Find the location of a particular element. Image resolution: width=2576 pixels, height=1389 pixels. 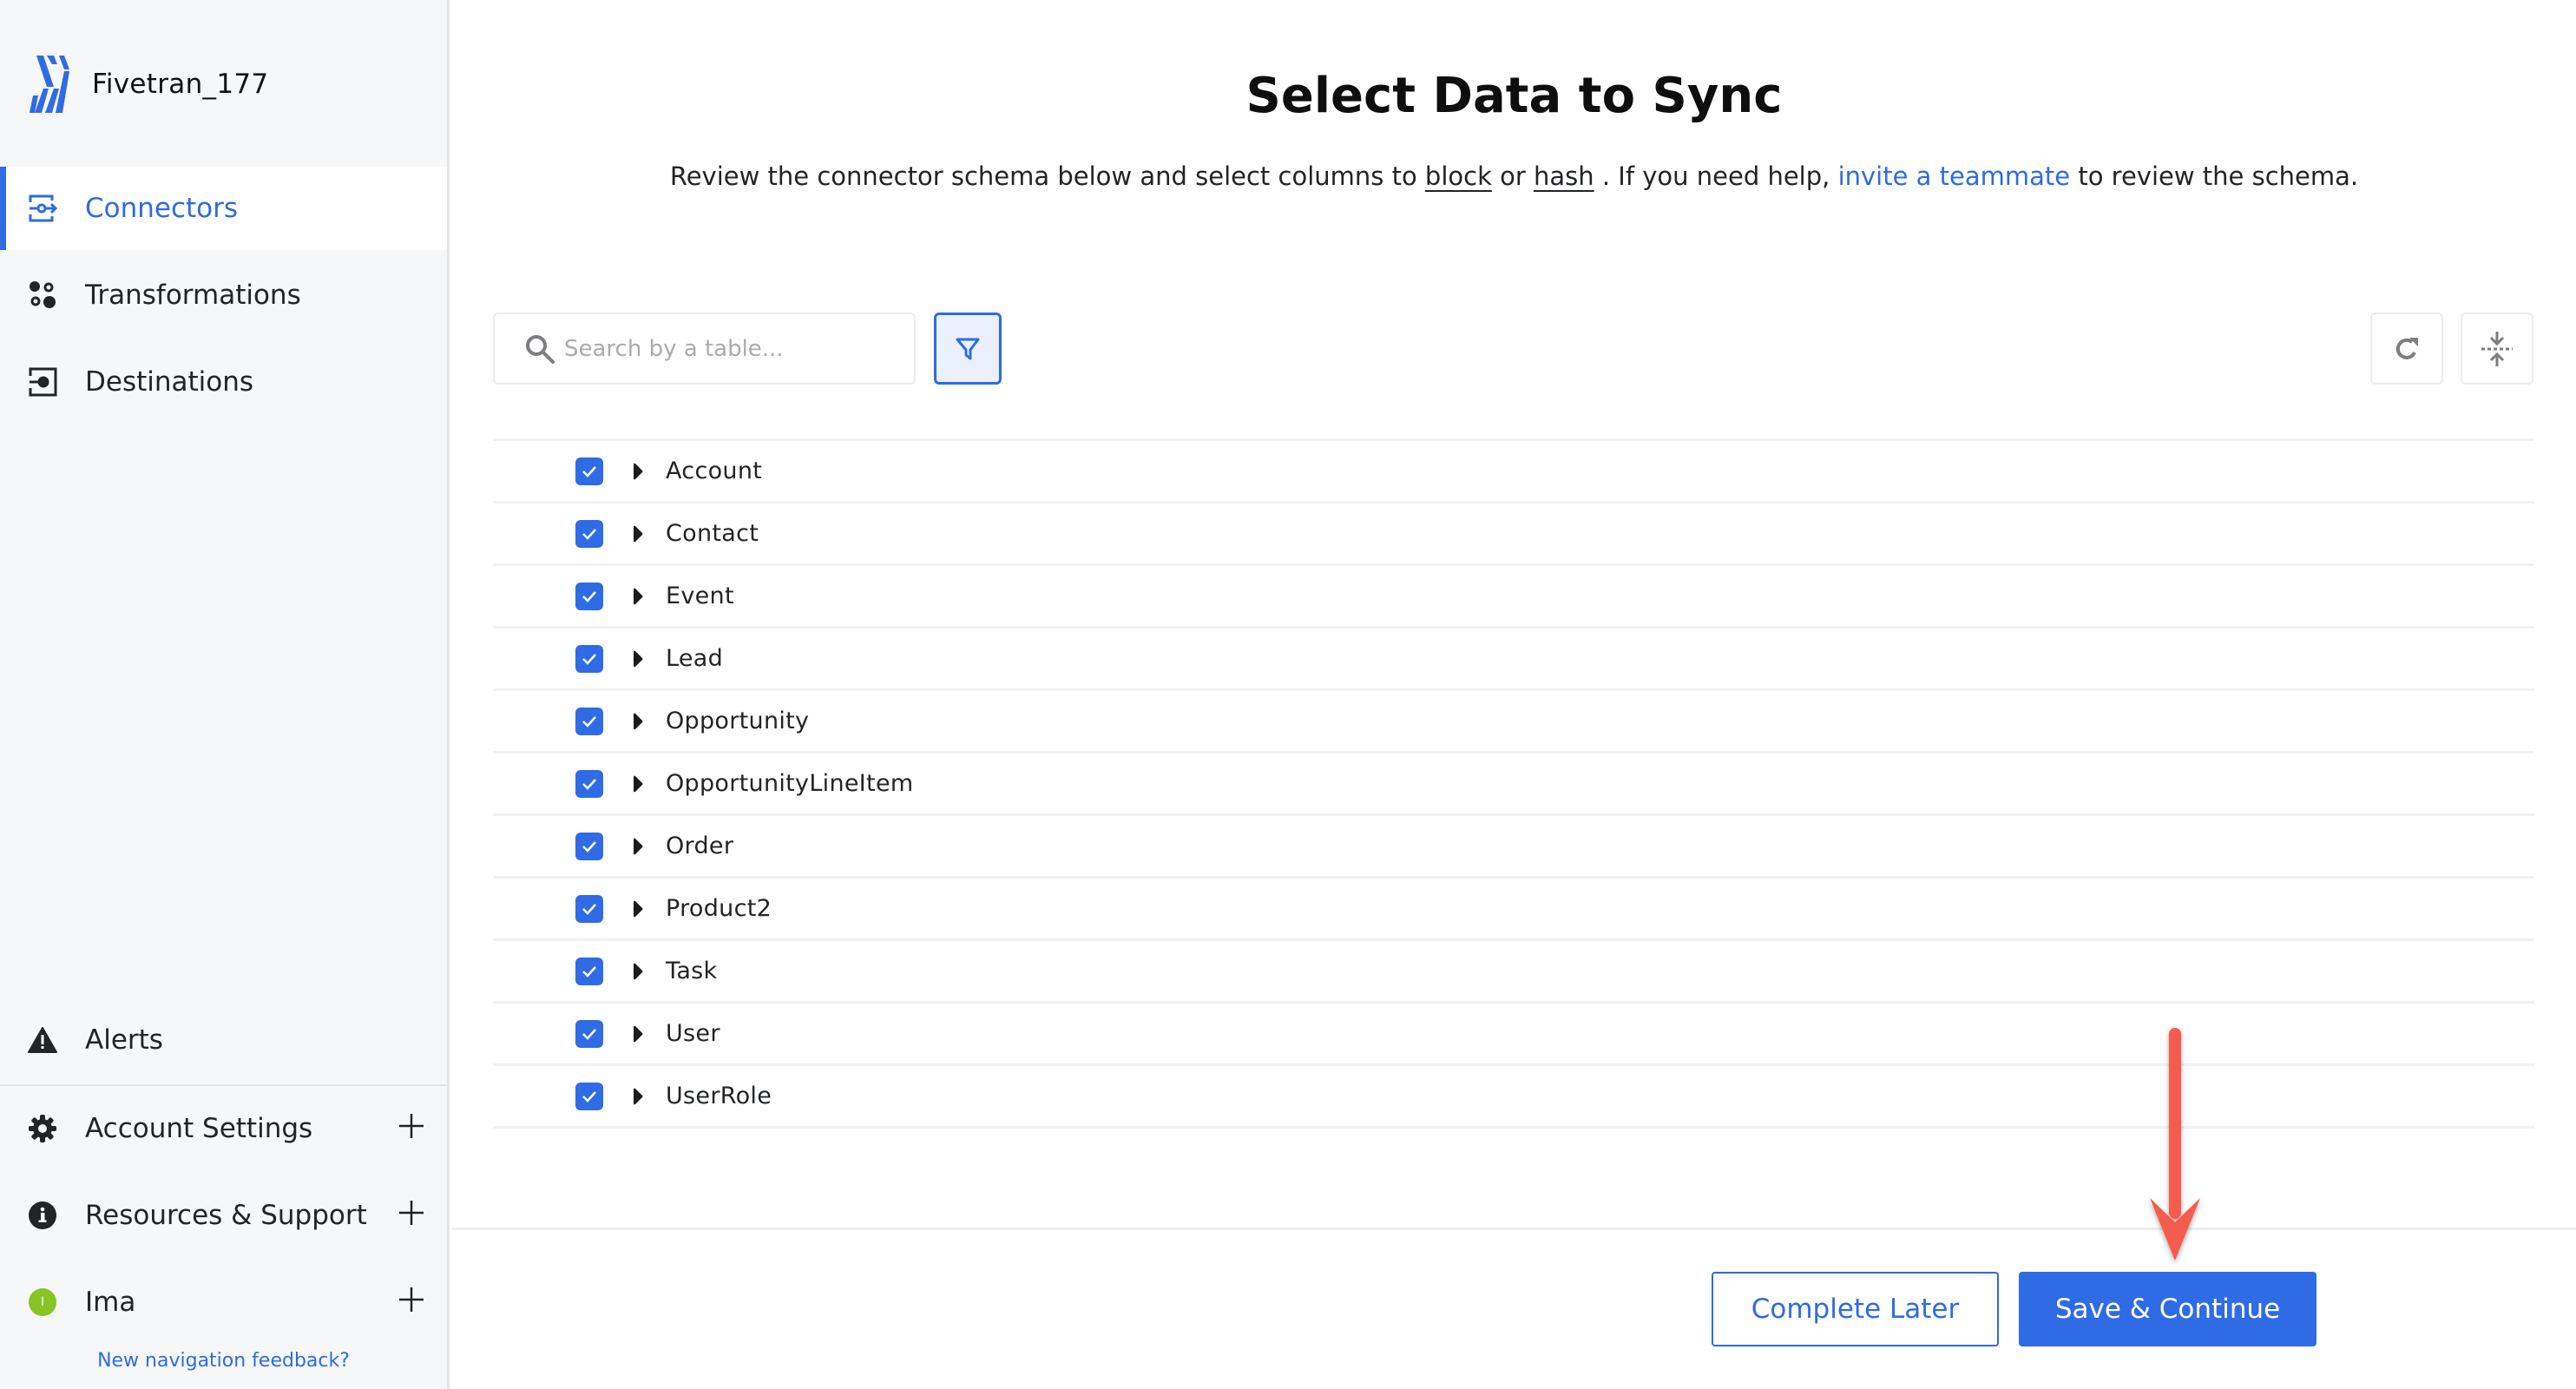

sidebar-item-transformations: Transformations is located at coordinates (223, 295).